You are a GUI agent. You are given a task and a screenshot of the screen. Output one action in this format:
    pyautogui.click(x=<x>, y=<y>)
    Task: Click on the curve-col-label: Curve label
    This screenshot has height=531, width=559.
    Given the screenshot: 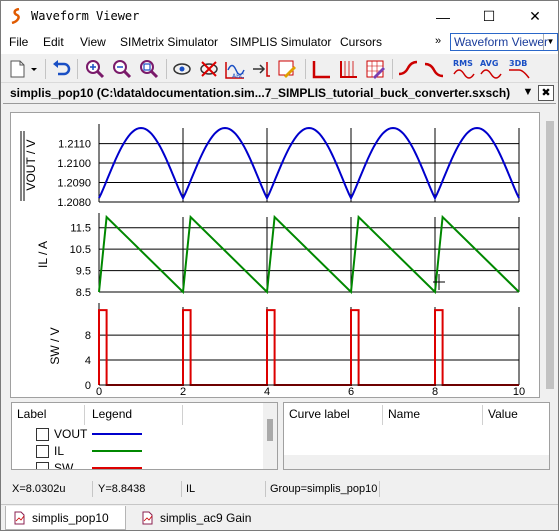 What is the action you would take?
    pyautogui.click(x=319, y=414)
    